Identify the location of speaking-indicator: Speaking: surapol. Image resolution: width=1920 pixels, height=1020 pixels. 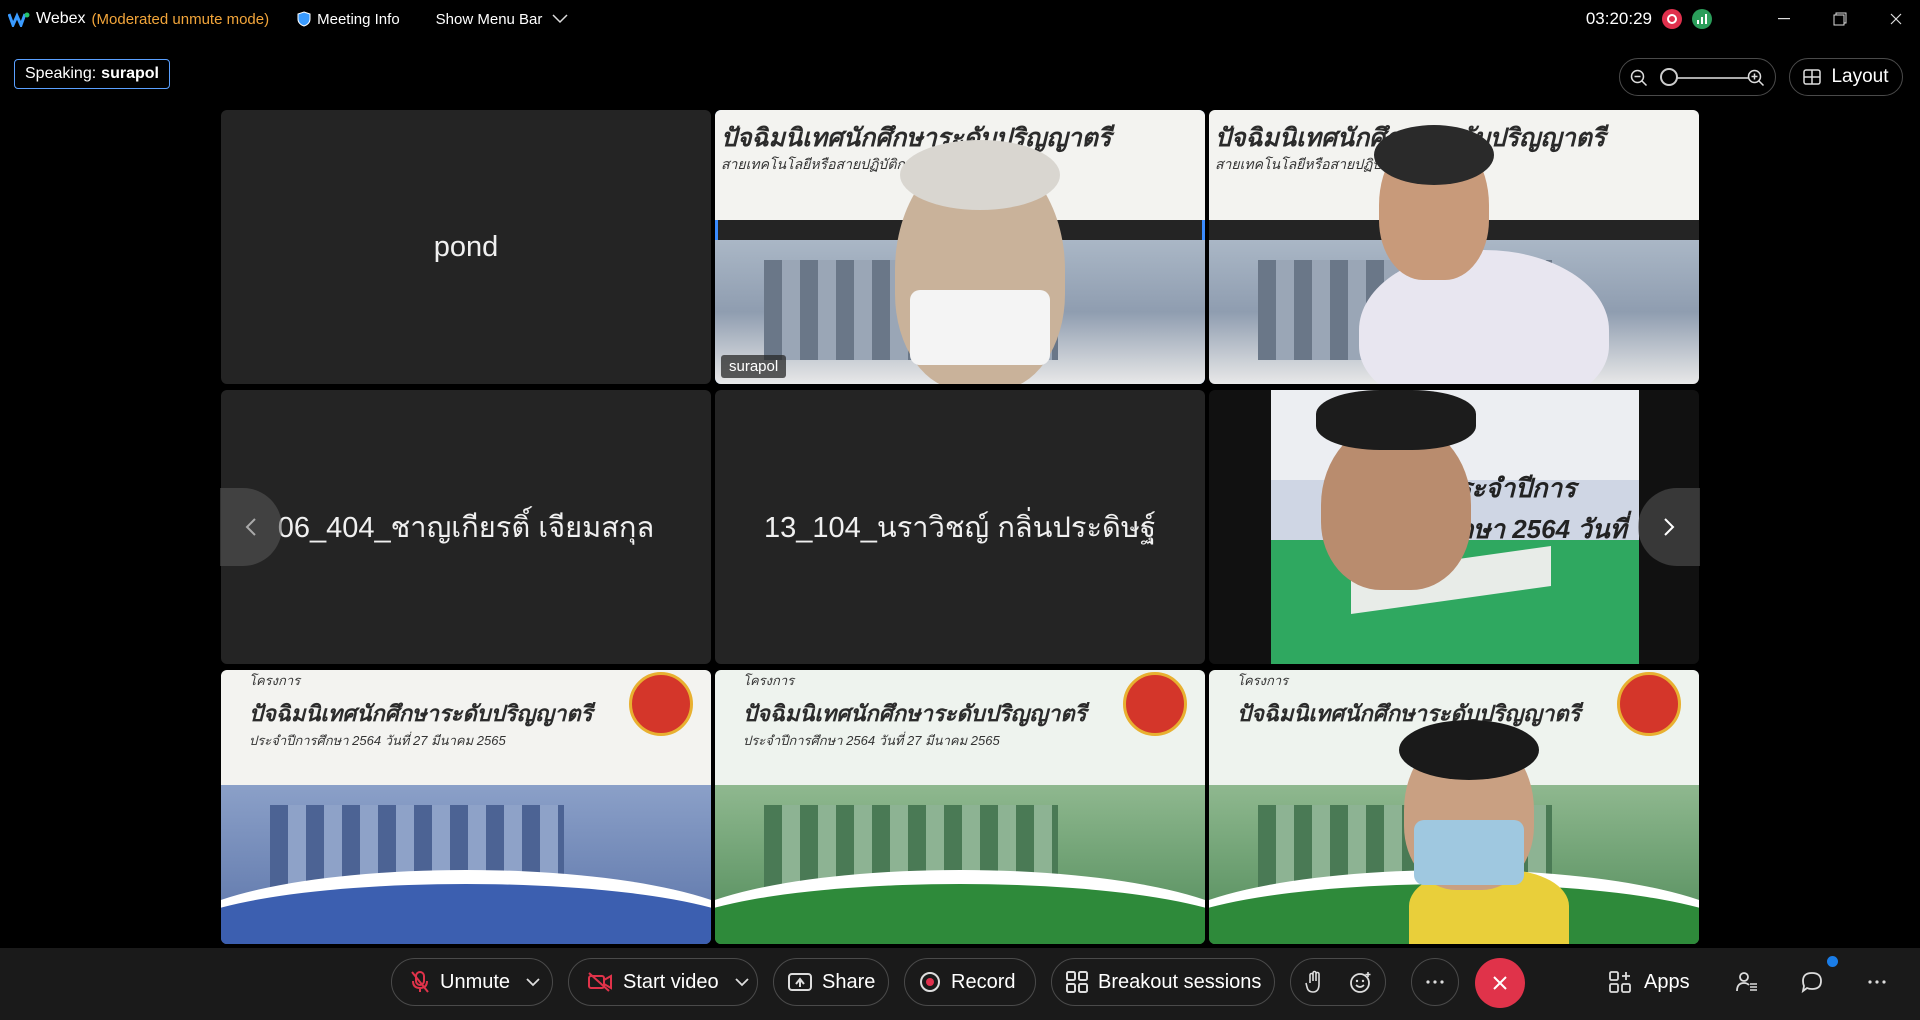
(92, 74).